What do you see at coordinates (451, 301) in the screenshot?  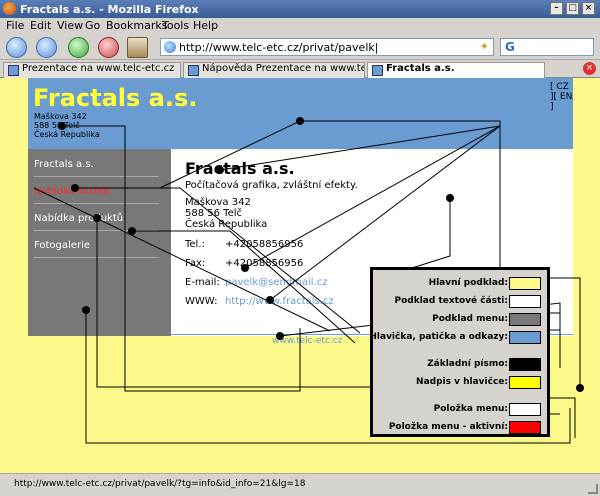 I see `legend-label: Podklad textové části:` at bounding box center [451, 301].